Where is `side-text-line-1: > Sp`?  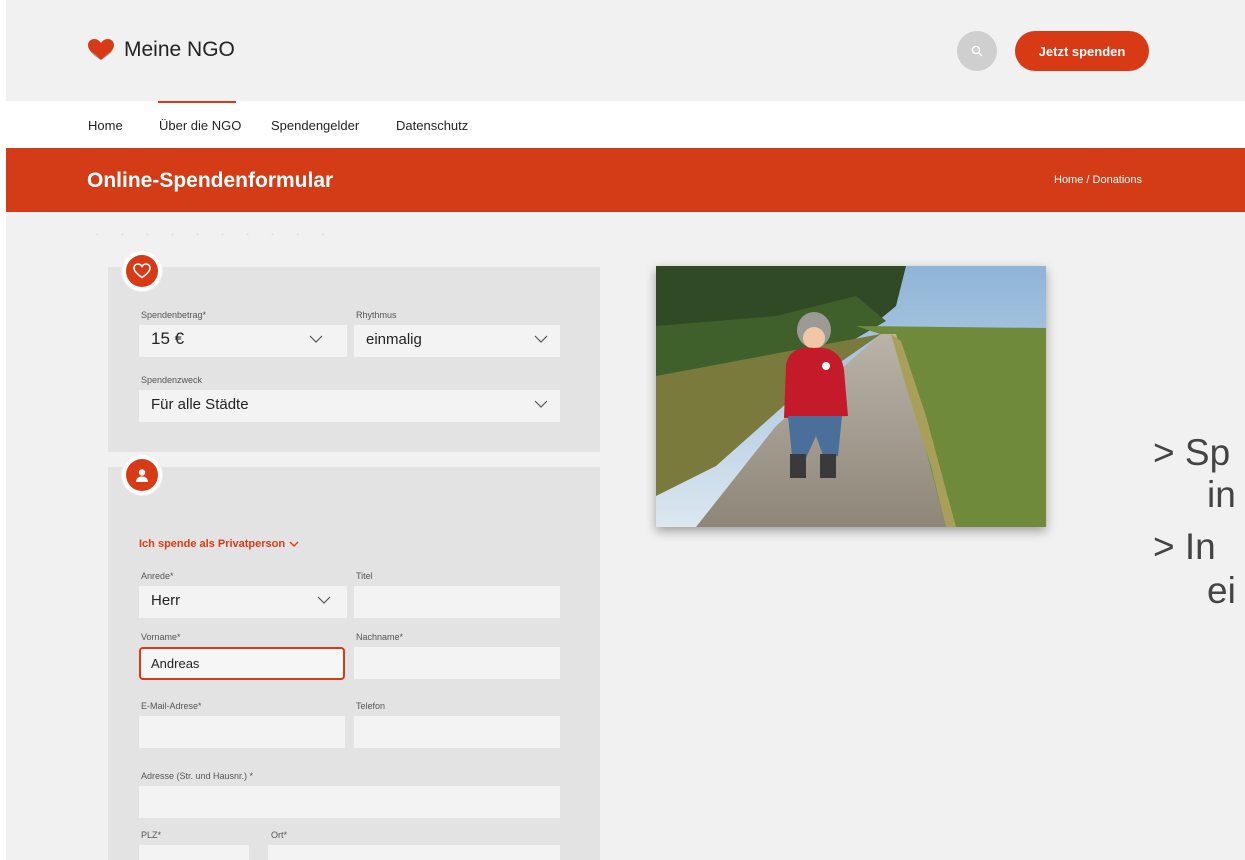 side-text-line-1: > Sp is located at coordinates (1192, 452).